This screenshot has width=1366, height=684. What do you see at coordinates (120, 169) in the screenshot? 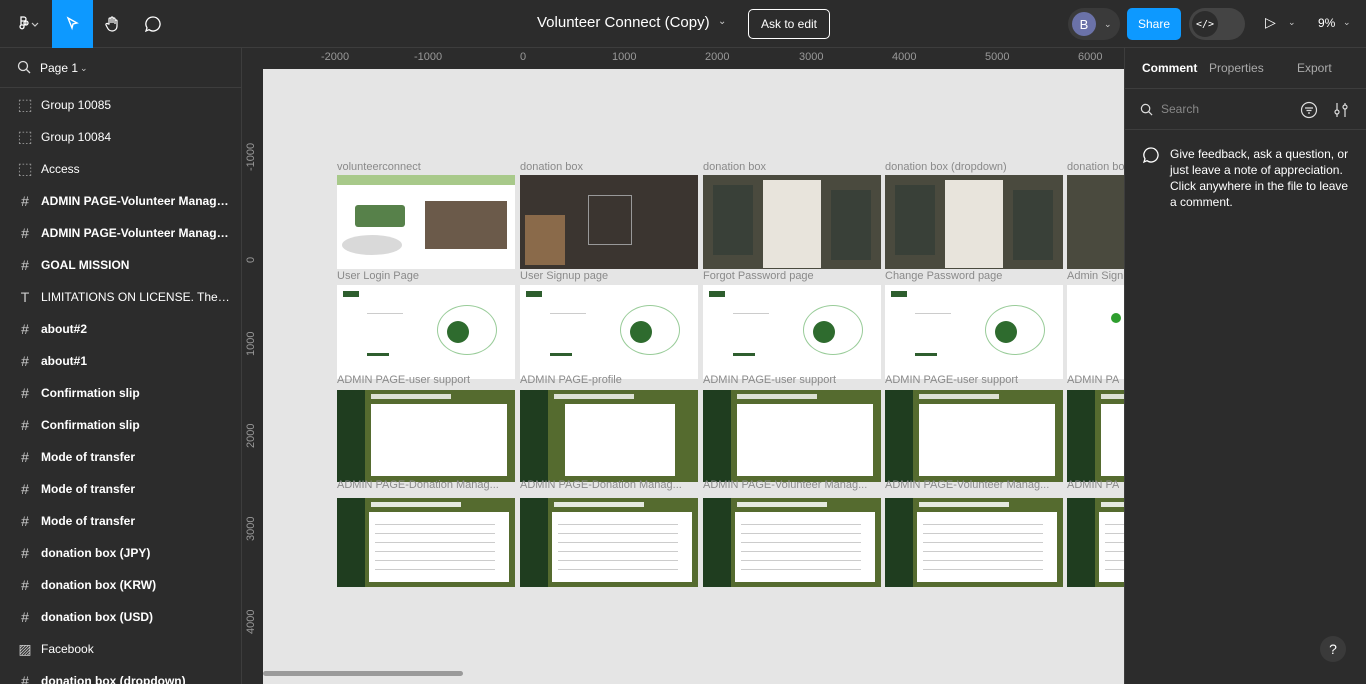
I see `layer-row: ⬚ Access` at bounding box center [120, 169].